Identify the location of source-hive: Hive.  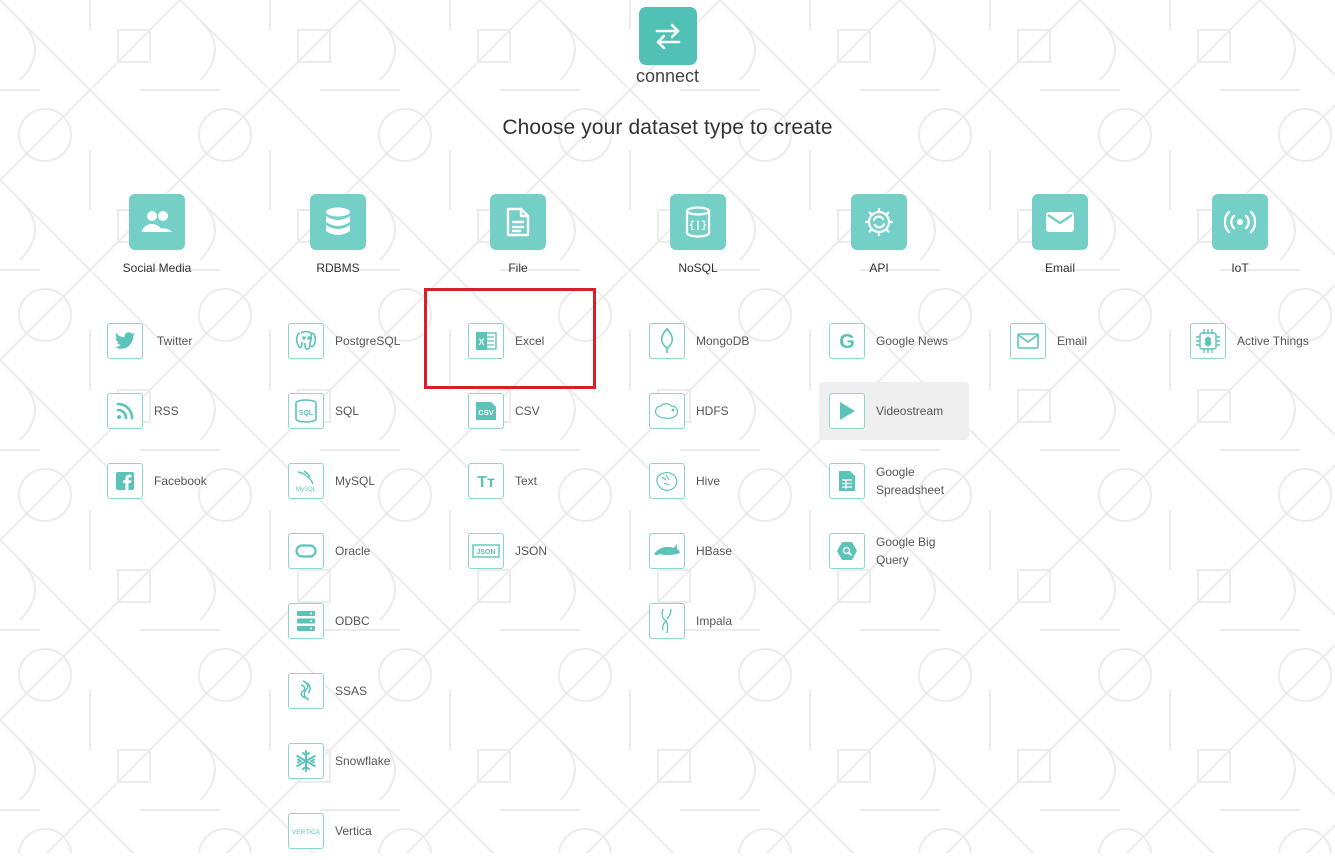
(684, 481).